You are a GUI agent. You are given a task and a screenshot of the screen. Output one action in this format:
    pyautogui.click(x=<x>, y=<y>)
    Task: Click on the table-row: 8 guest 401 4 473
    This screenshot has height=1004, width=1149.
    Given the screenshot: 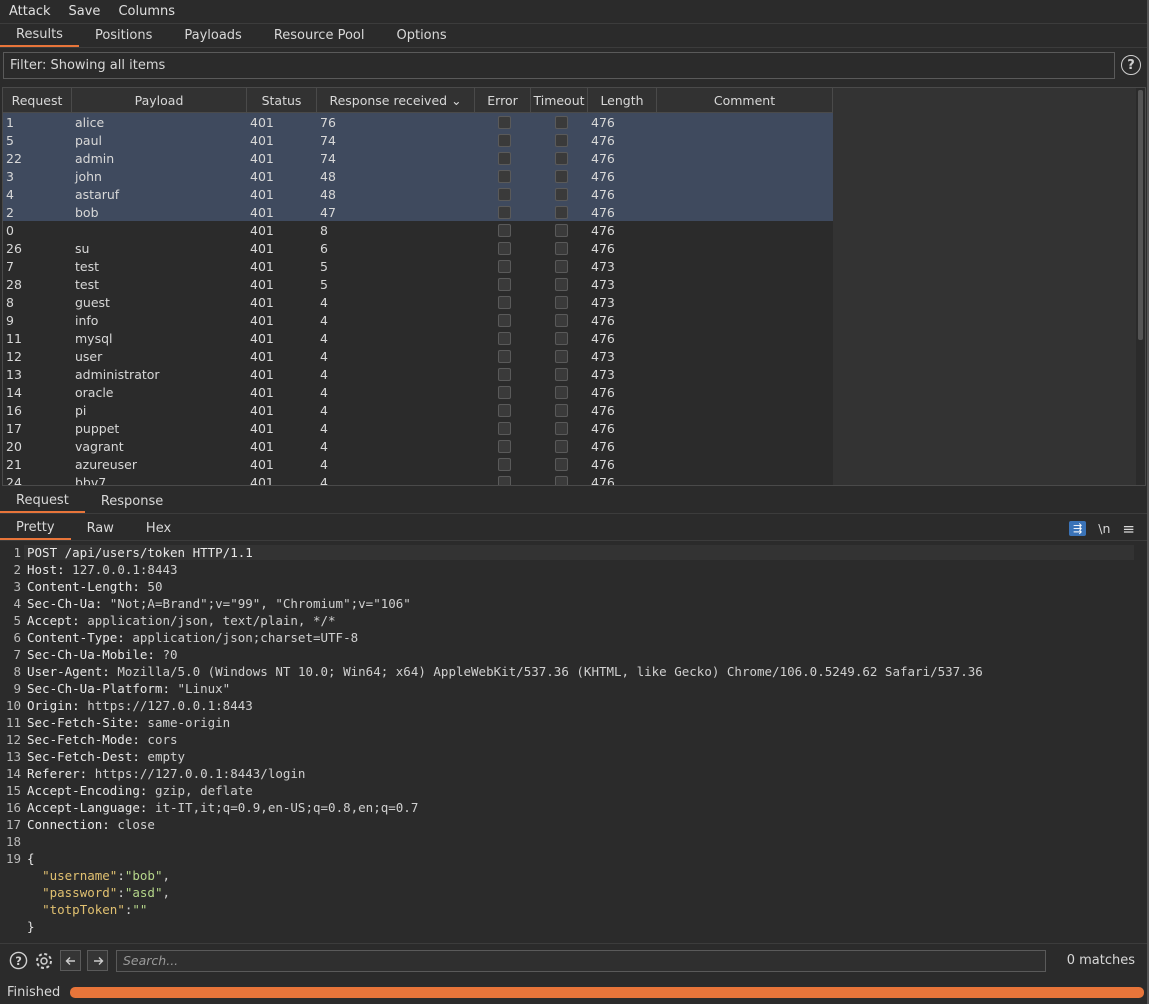 What is the action you would take?
    pyautogui.click(x=418, y=302)
    